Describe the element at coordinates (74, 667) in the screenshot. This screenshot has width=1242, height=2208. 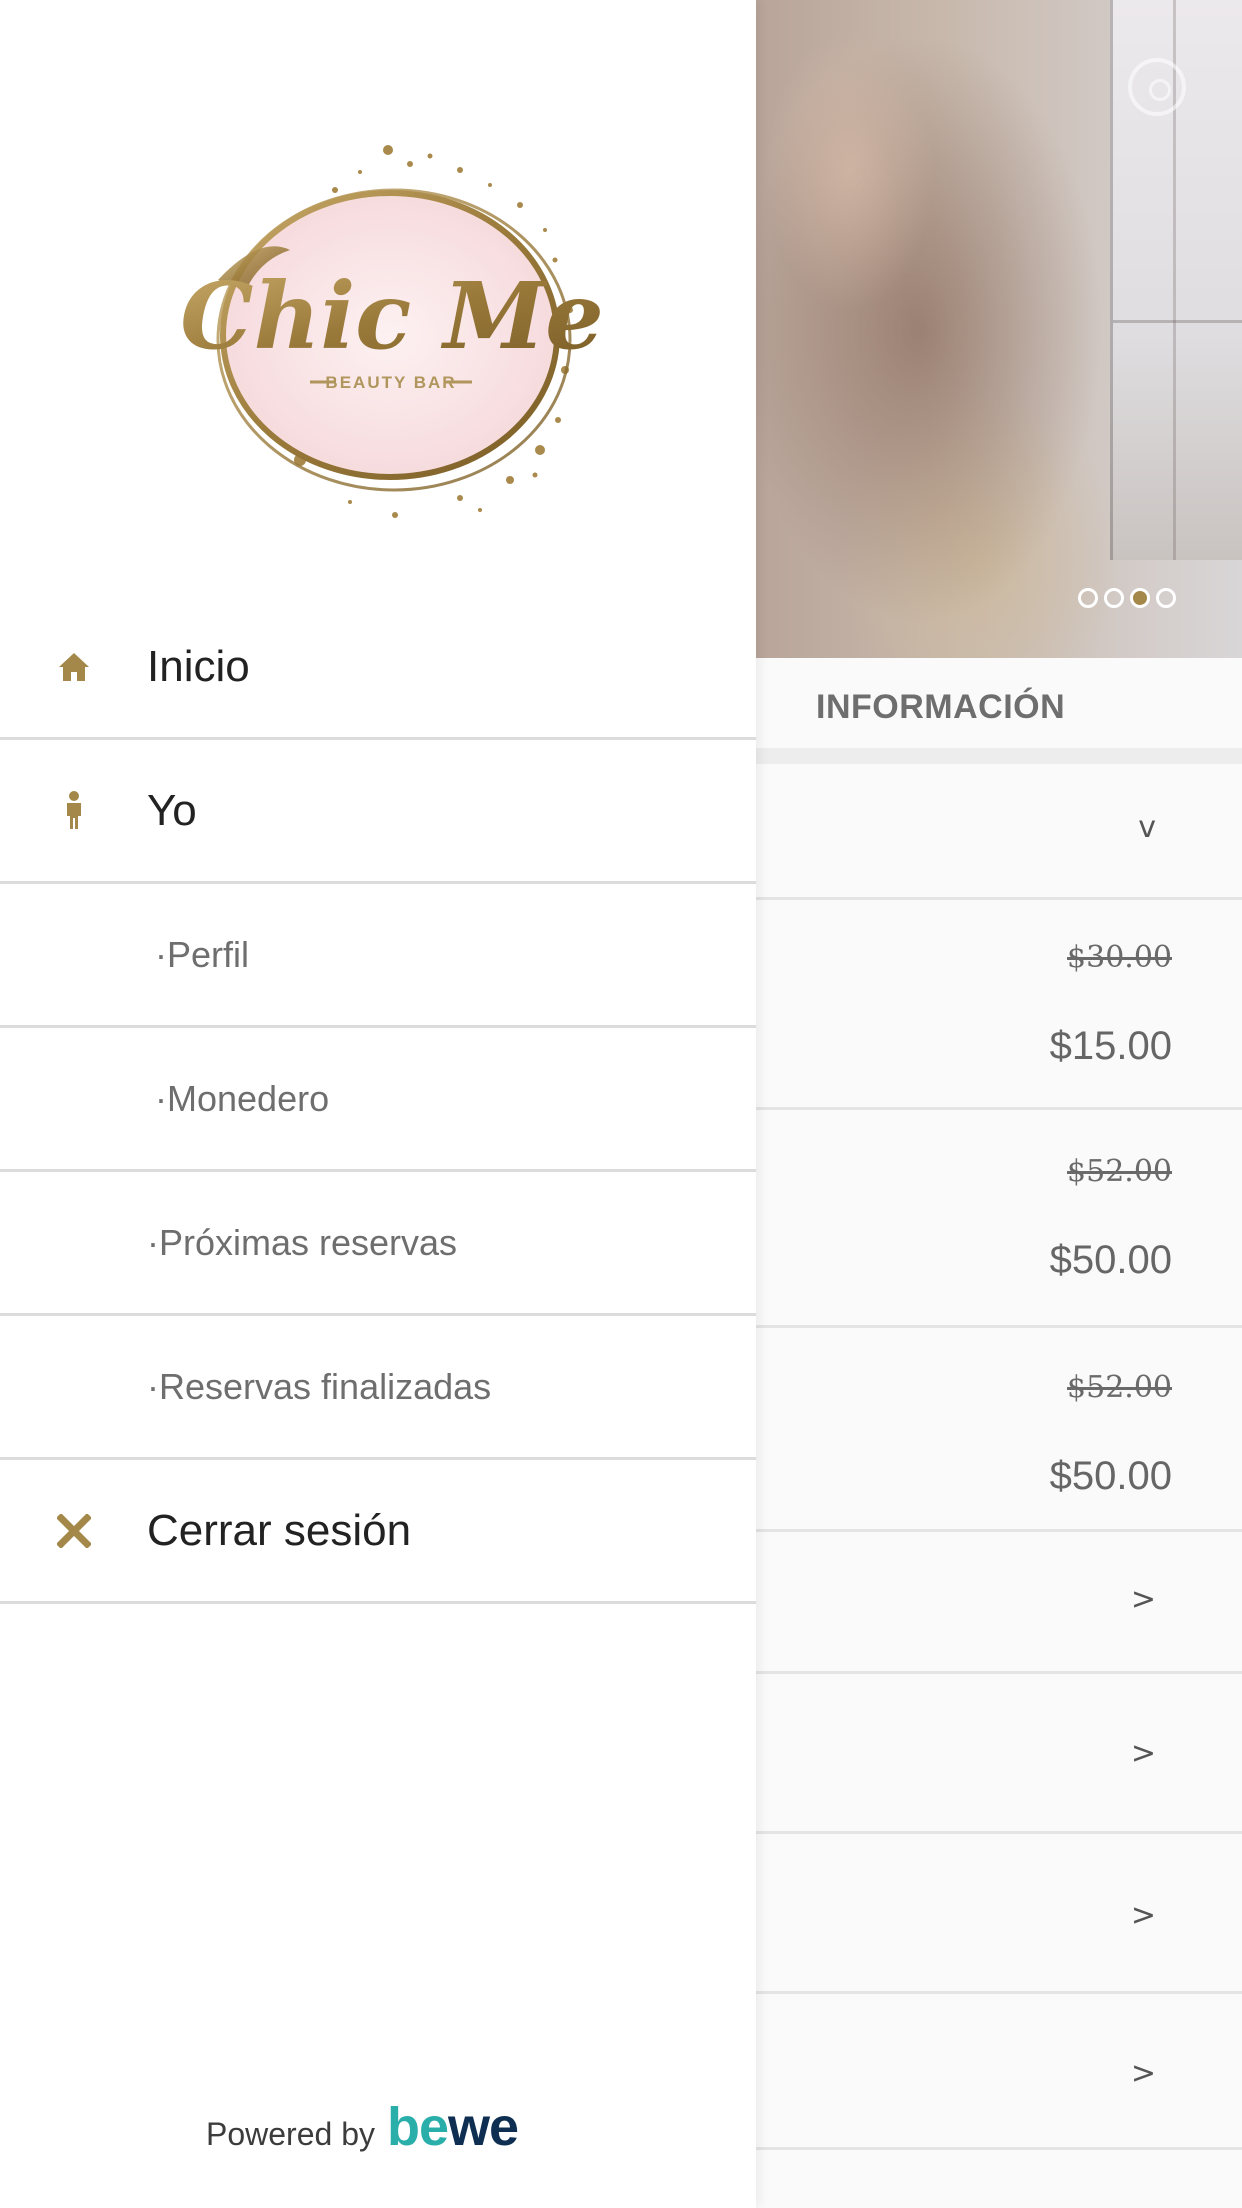
I see `home-icon` at that location.